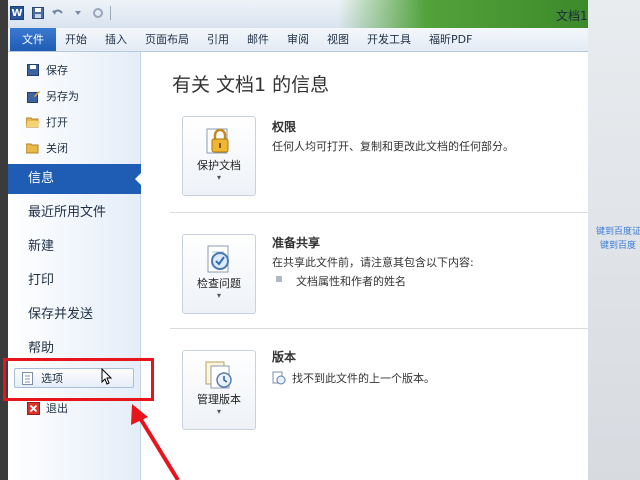  I want to click on versions-text: 找不到此文件的上一个版本。, so click(363, 378).